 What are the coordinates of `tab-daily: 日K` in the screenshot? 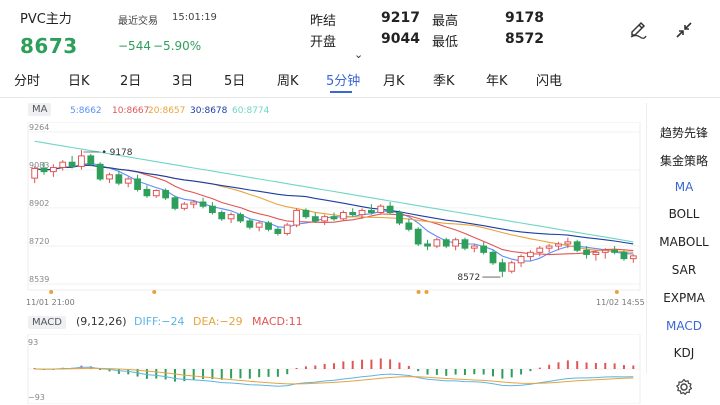 It's located at (79, 79).